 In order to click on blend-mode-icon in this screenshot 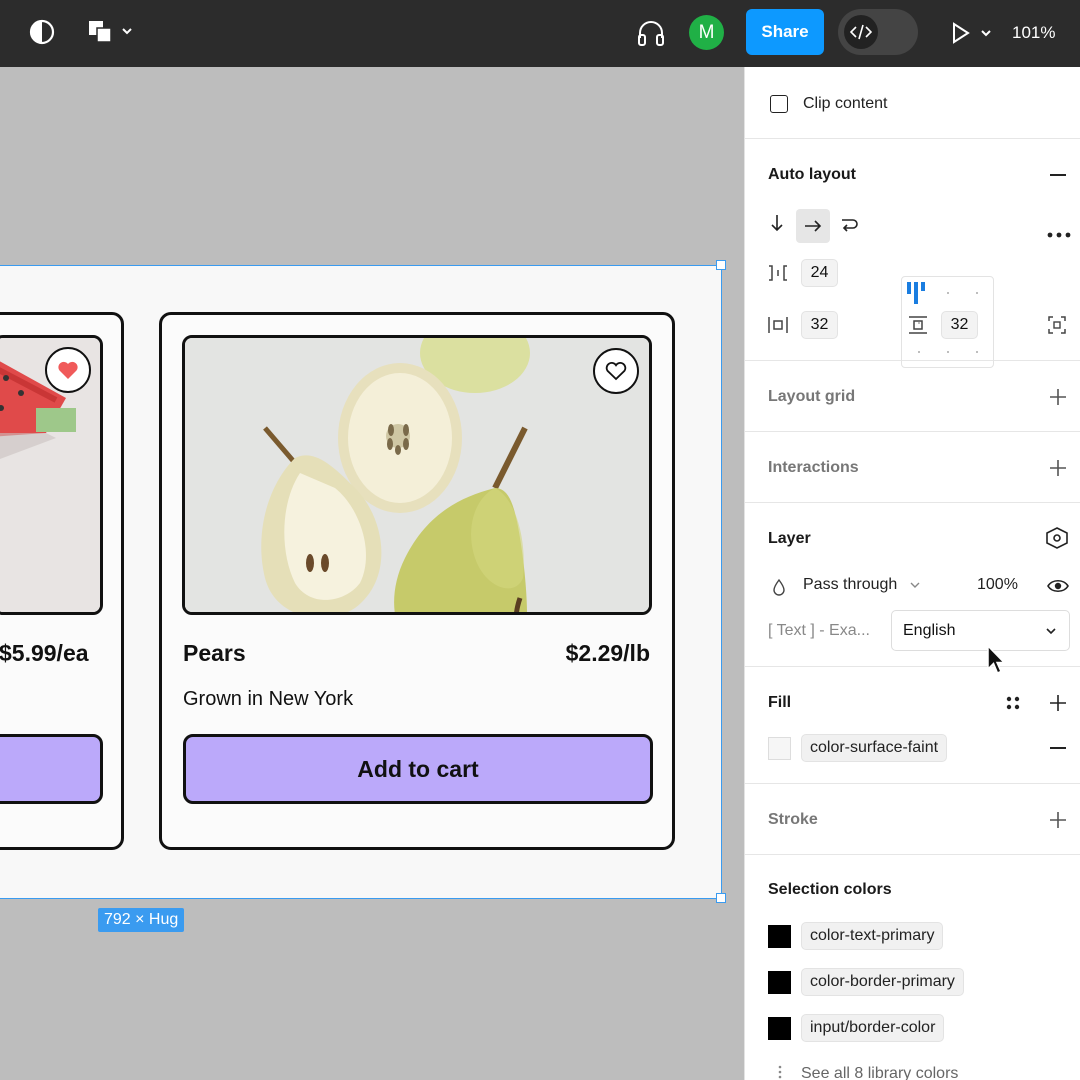, I will do `click(779, 589)`.